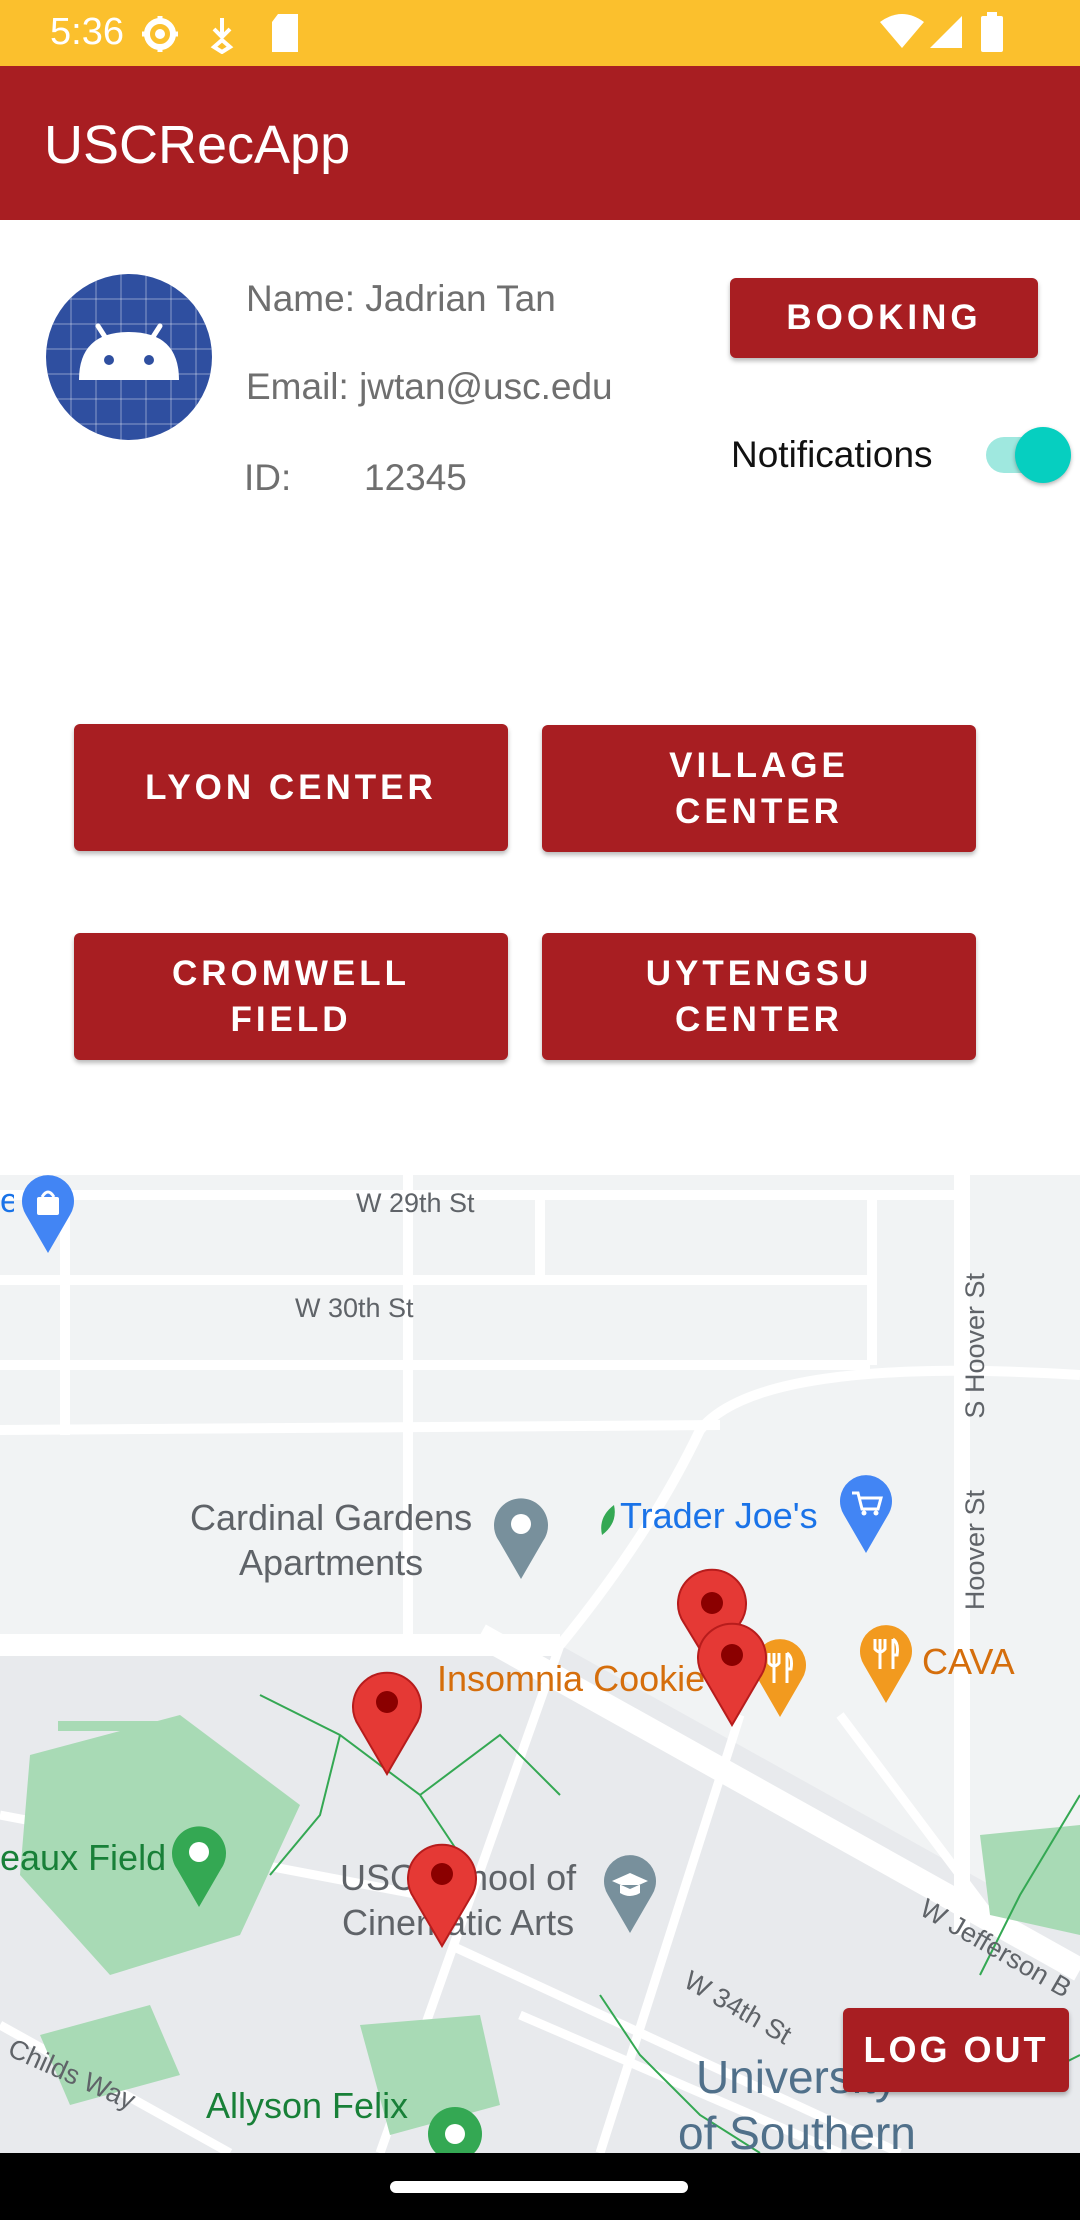 This screenshot has width=1080, height=2220. What do you see at coordinates (354, 1308) in the screenshot?
I see `street-w30-label: W 30th St` at bounding box center [354, 1308].